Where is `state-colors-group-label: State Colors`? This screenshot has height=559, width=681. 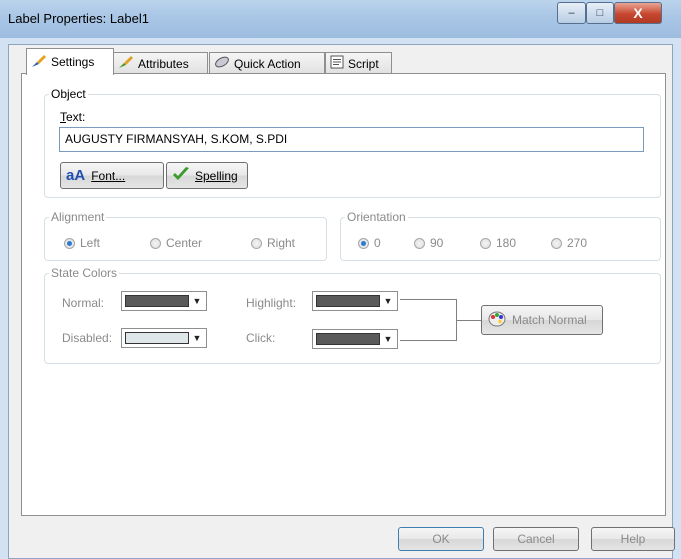
state-colors-group-label: State Colors is located at coordinates (84, 273).